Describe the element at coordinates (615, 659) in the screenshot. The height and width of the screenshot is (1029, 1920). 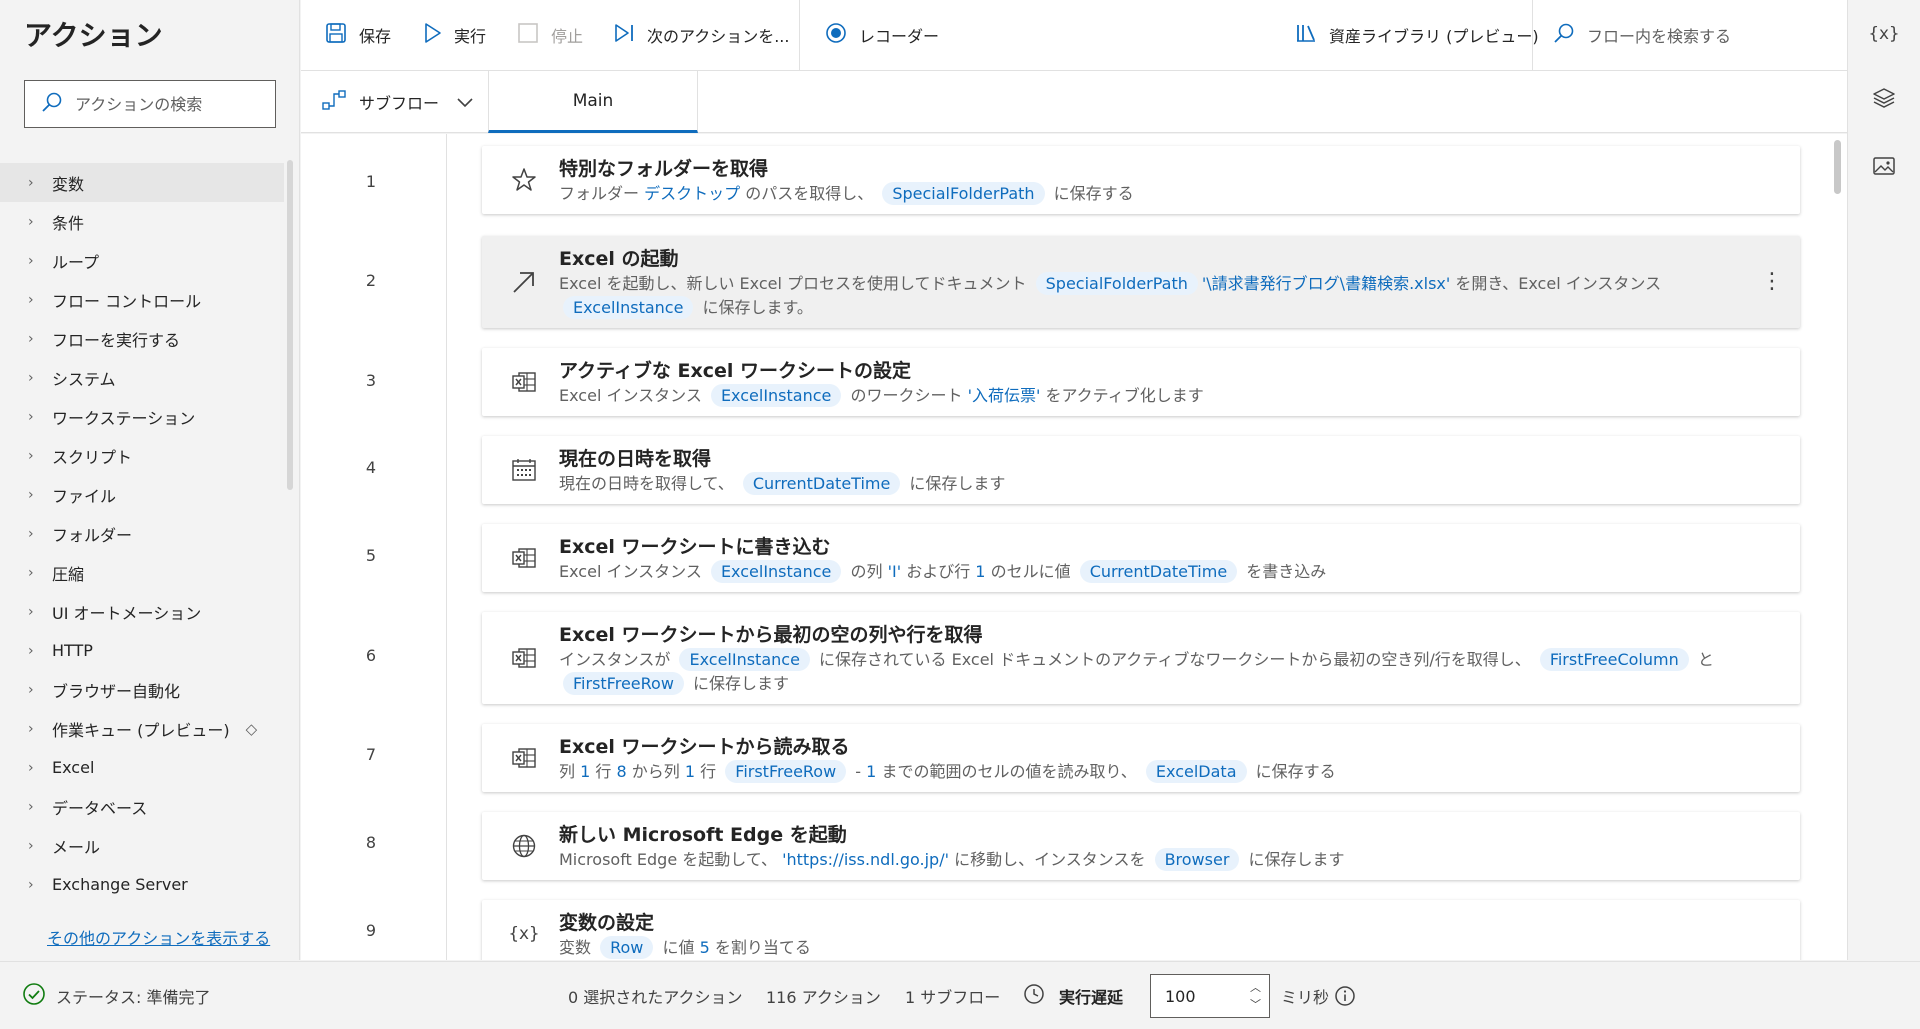
I see `desc-text: インスタンスが` at that location.